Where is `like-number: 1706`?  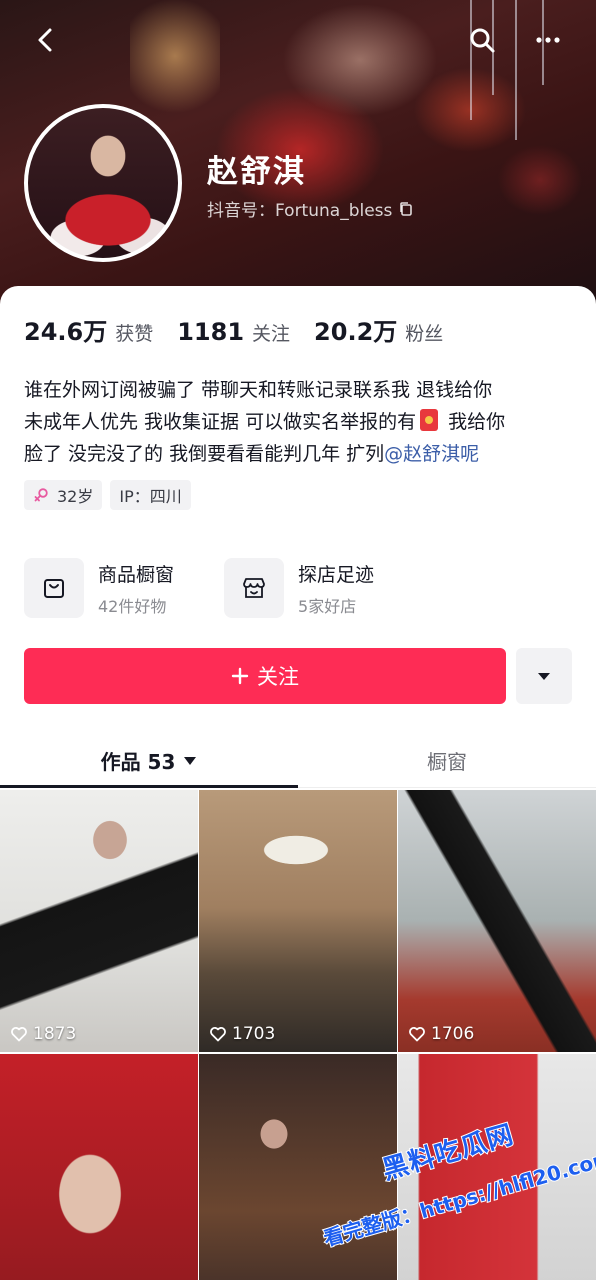
like-number: 1706 is located at coordinates (453, 1034).